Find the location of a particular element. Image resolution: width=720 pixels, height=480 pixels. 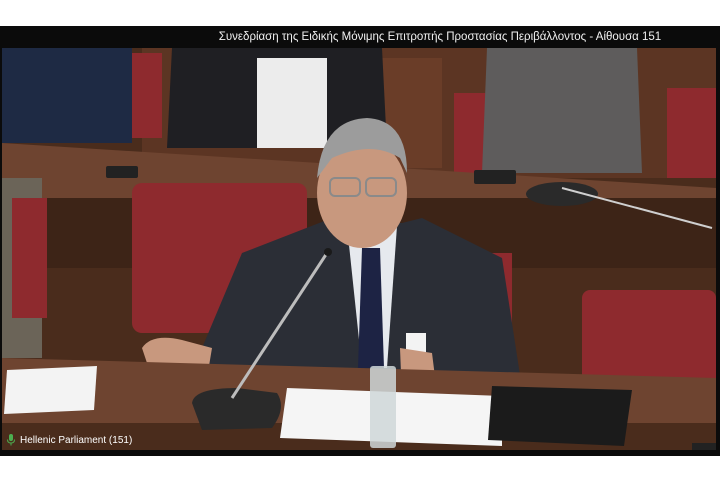

phone-right is located at coordinates (495, 177).